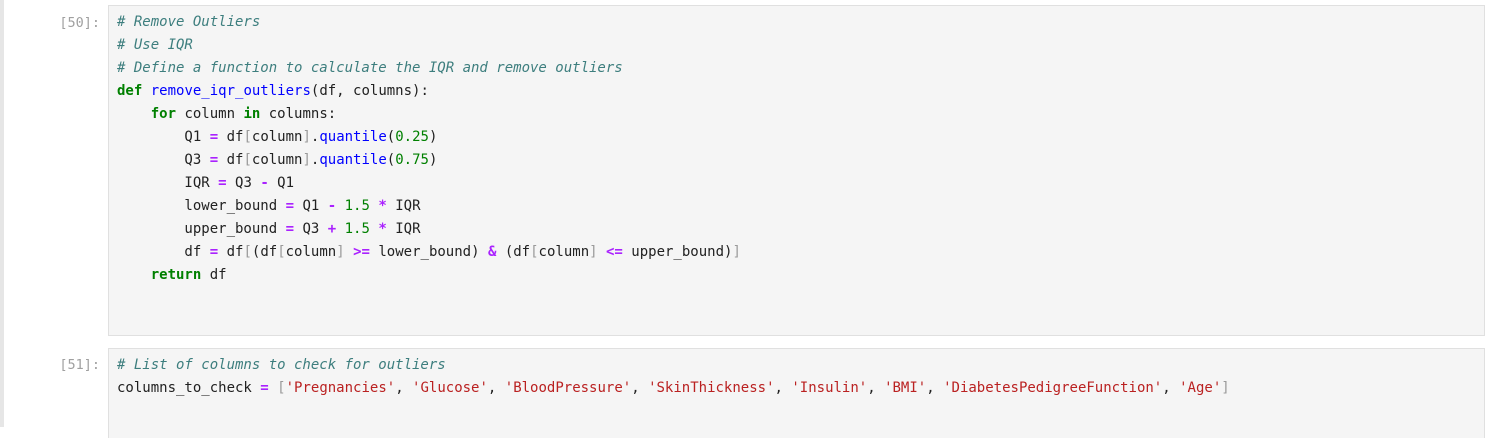 The width and height of the screenshot is (1495, 438). Describe the element at coordinates (189, 388) in the screenshot. I see `code-text: columns_to_check` at that location.